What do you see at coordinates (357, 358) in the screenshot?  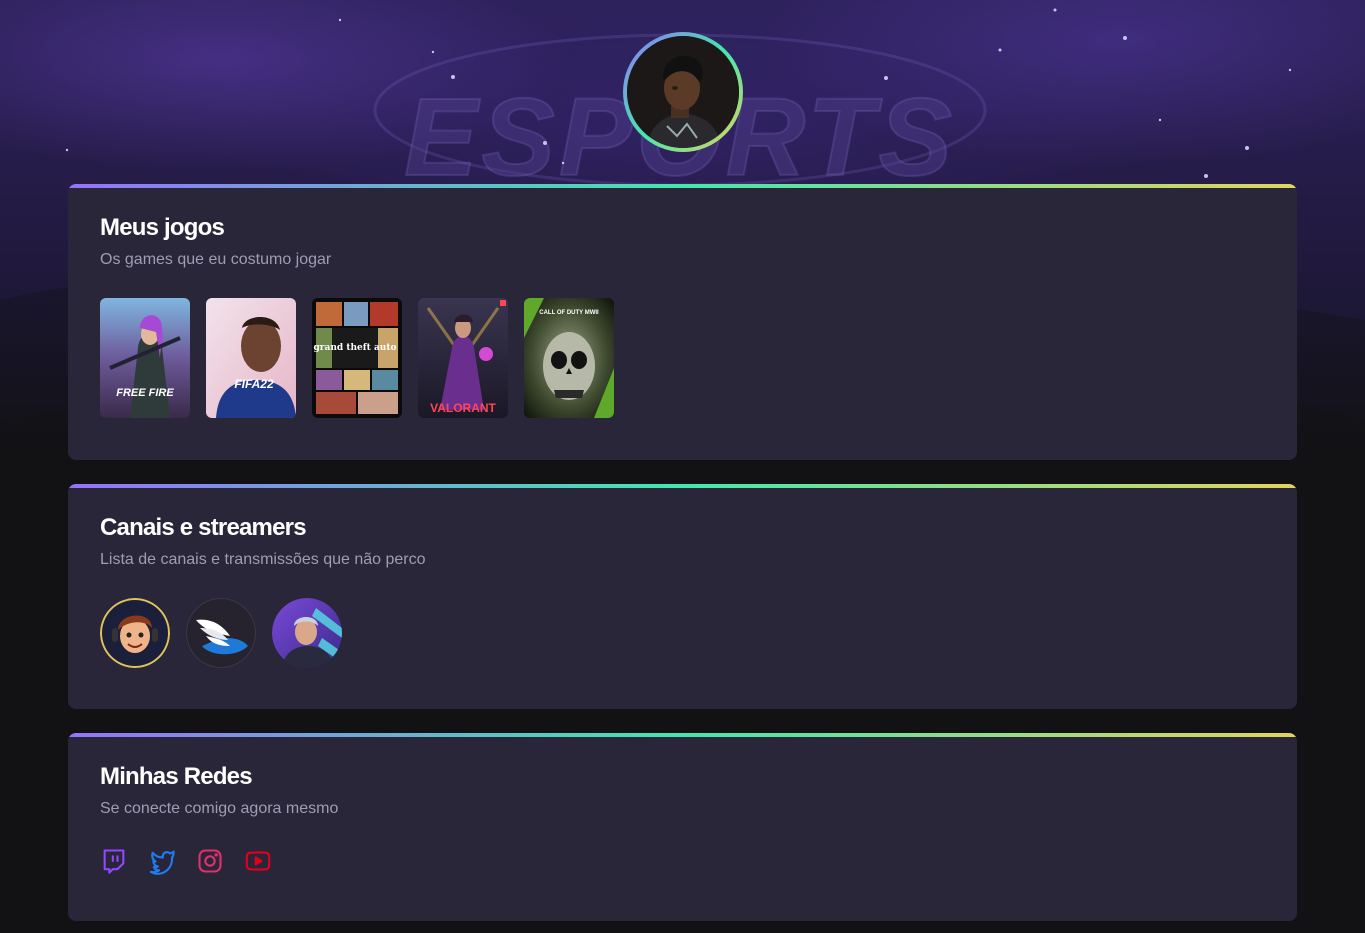 I see `game-gta-v: grand theft auto` at bounding box center [357, 358].